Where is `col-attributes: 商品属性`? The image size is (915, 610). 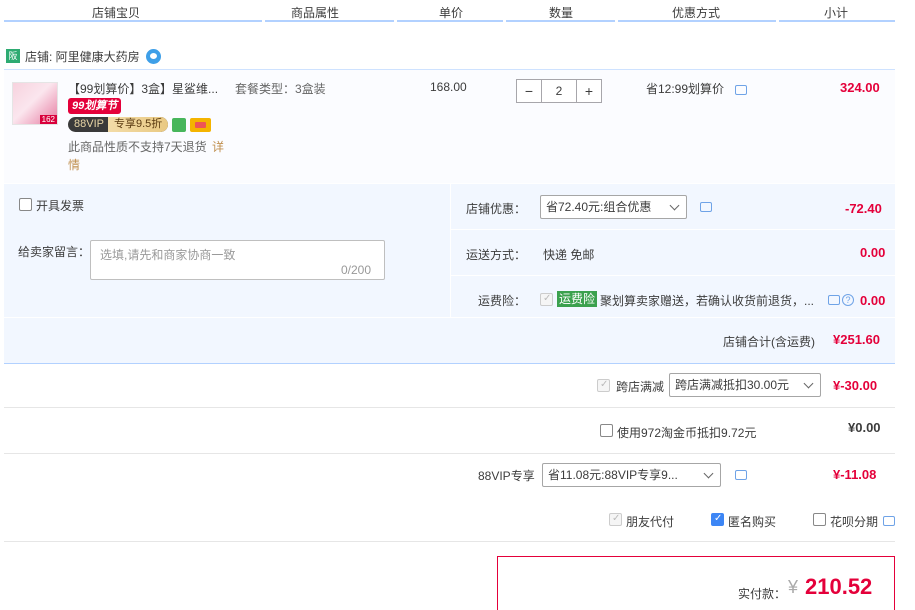
col-attributes: 商品属性 is located at coordinates (315, 13).